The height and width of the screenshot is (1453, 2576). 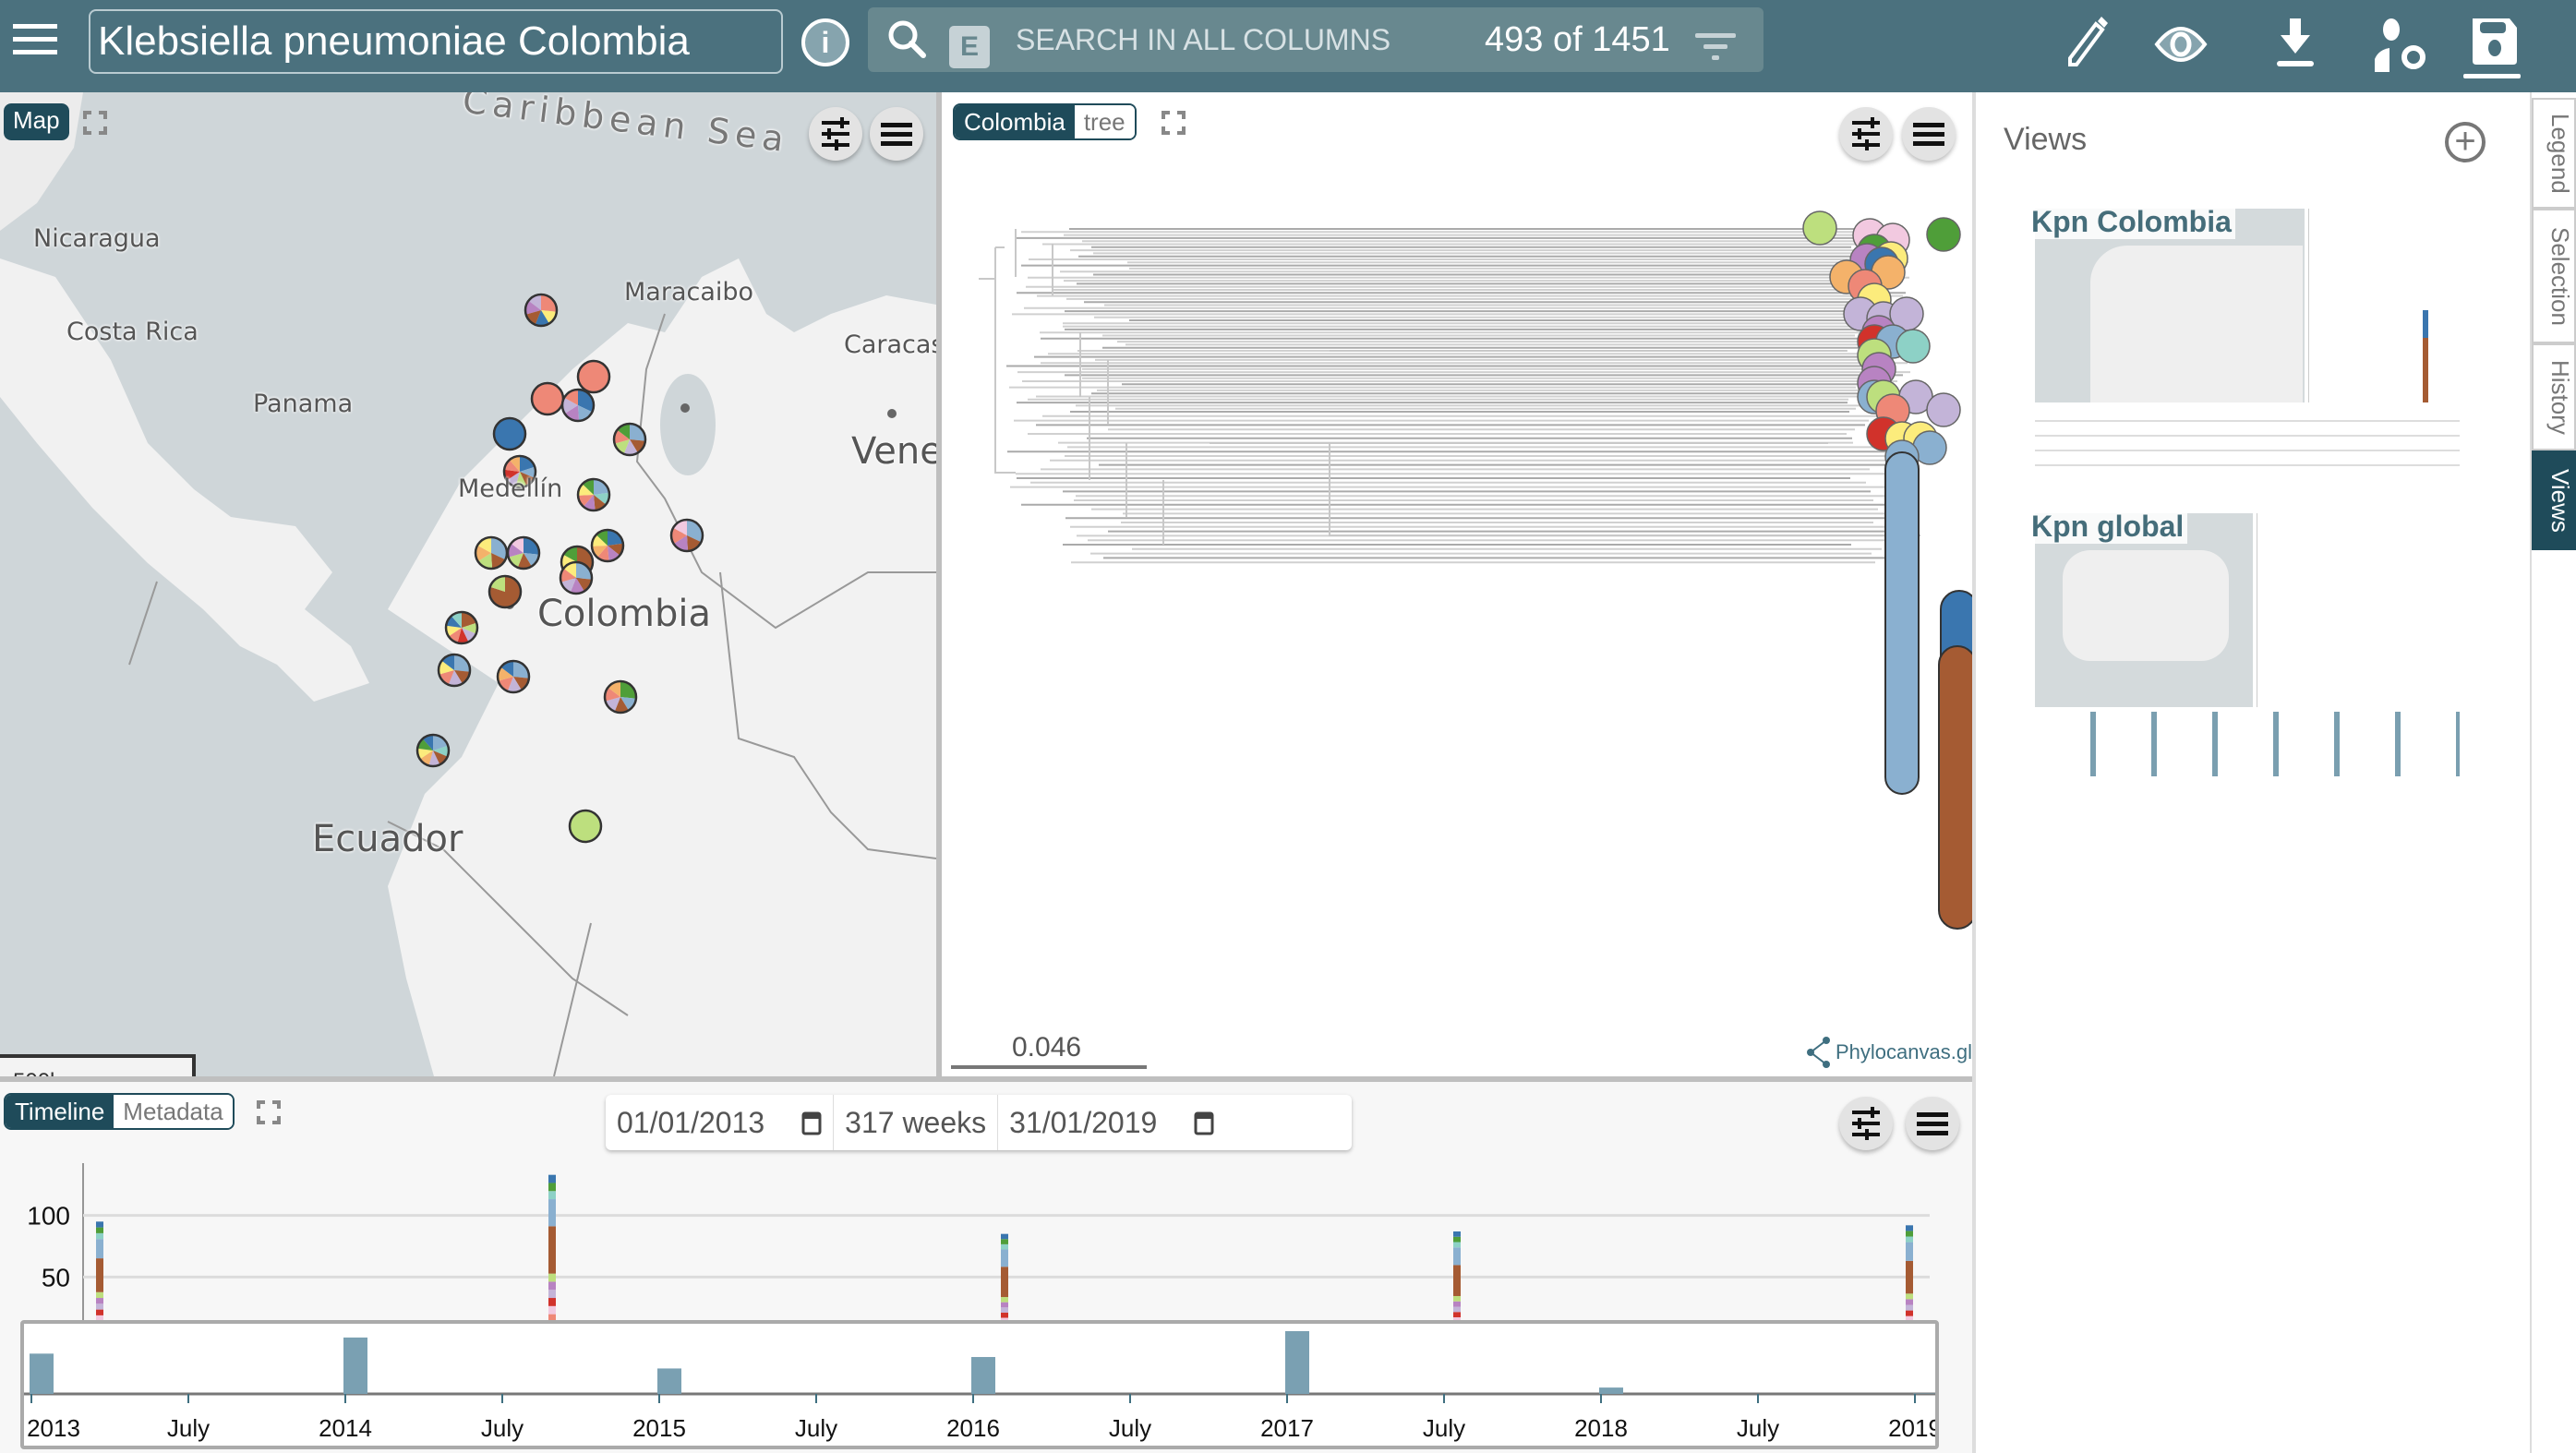 I want to click on hamburger-menu-icon, so click(x=35, y=42).